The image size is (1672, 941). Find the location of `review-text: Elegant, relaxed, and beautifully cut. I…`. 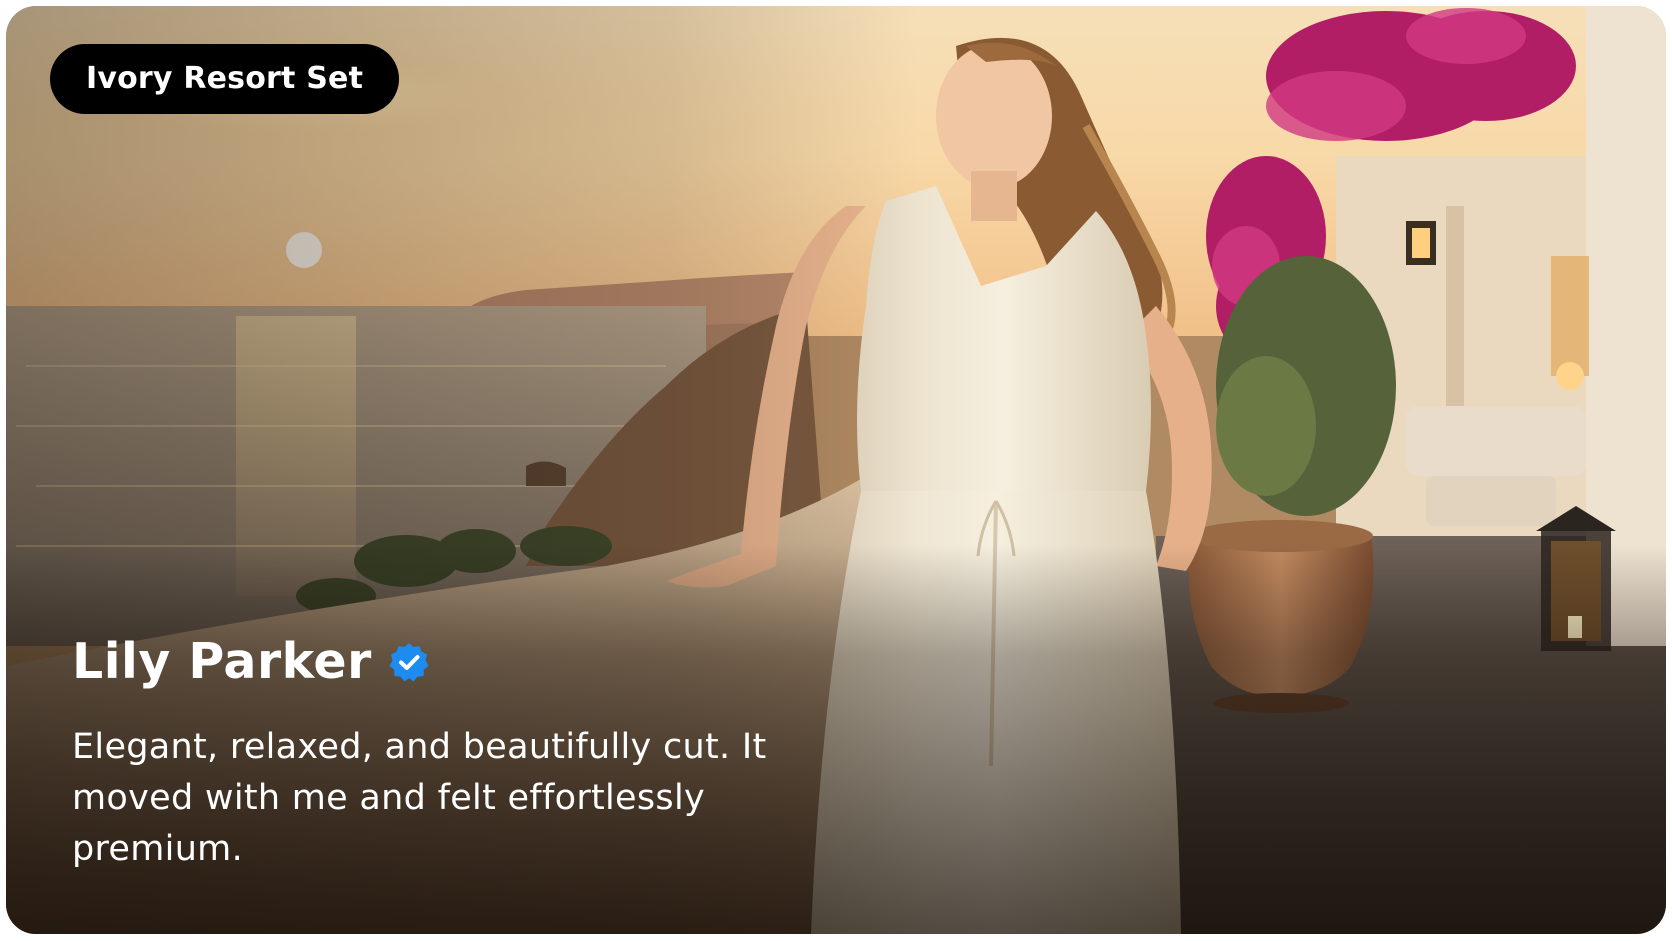

review-text: Elegant, relaxed, and beautifully cut. I… is located at coordinates (419, 798).